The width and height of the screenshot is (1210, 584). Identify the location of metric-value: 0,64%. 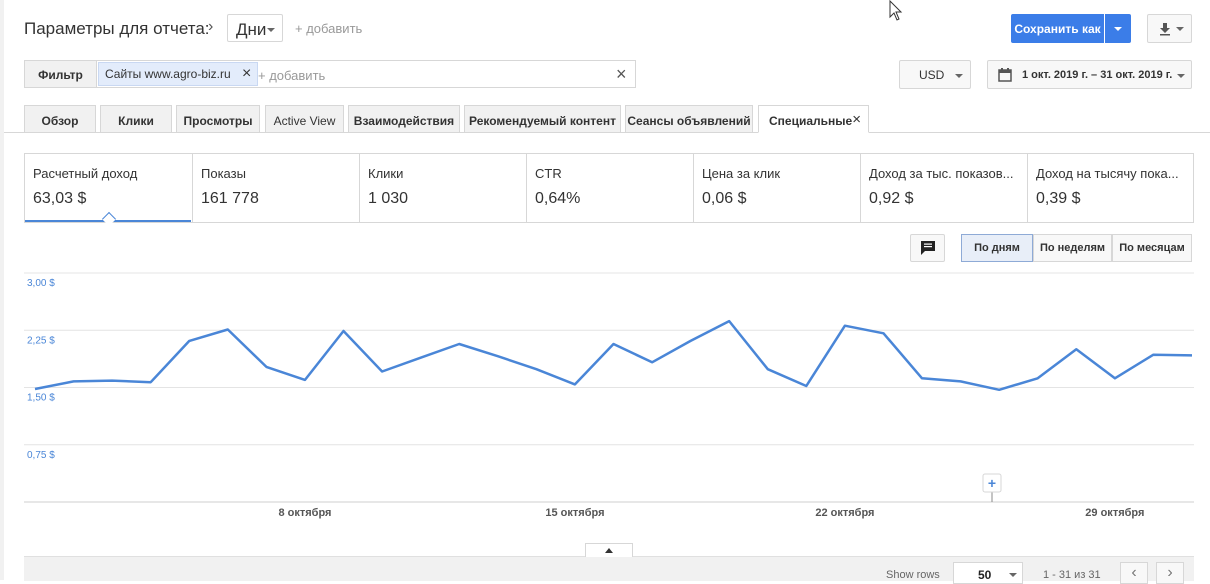
(558, 198).